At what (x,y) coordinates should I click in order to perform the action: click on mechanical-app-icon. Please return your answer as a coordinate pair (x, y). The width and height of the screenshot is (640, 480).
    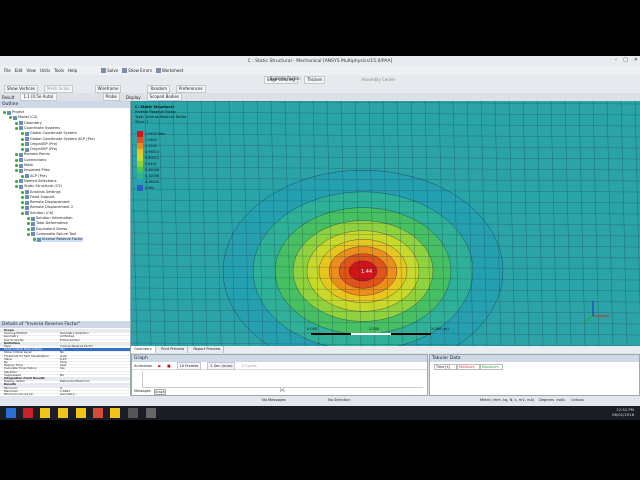
    Looking at the image, I should click on (133, 413).